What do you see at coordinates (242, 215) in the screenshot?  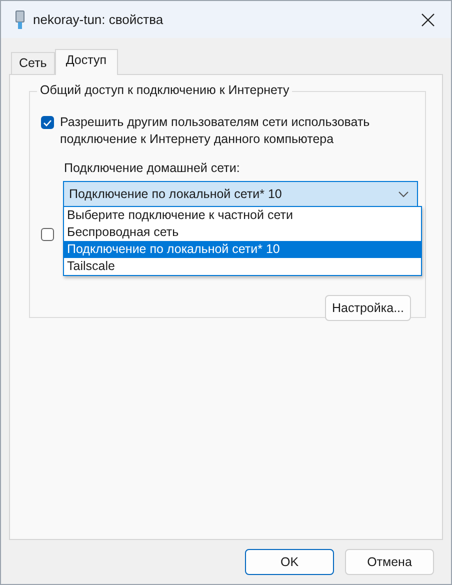 I see `dropdown-option: Выберите подключение к частной сети` at bounding box center [242, 215].